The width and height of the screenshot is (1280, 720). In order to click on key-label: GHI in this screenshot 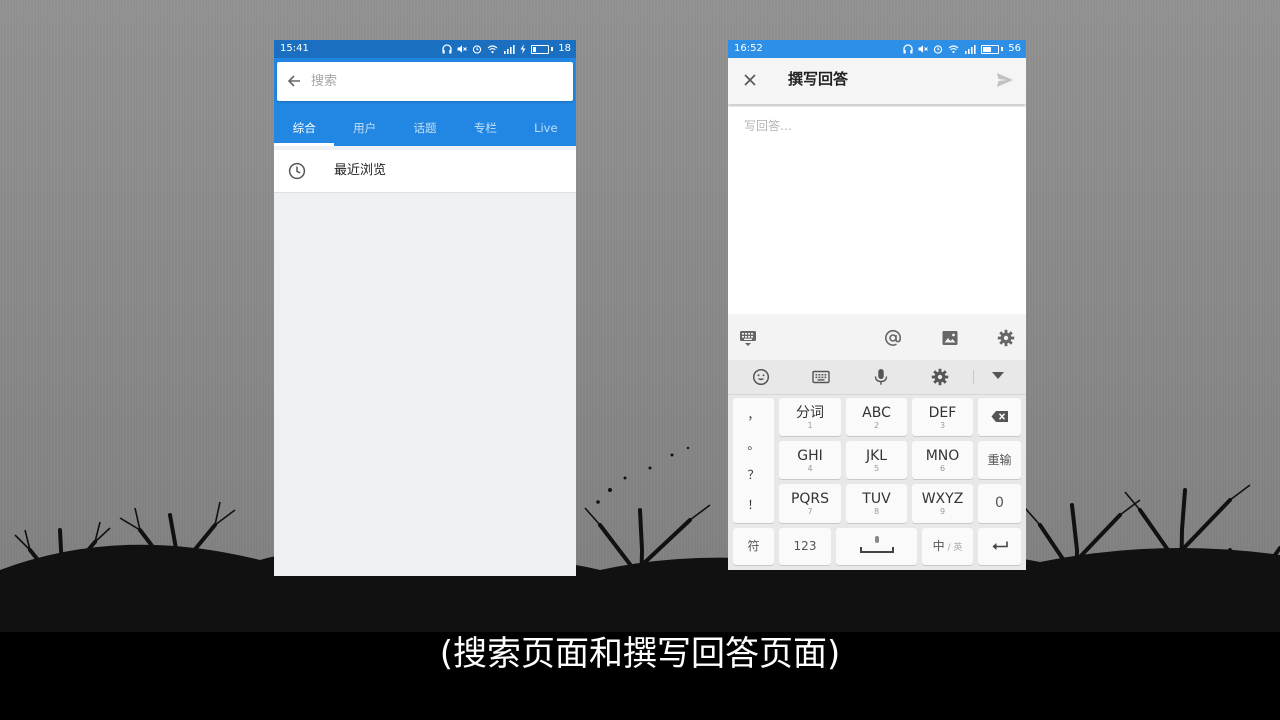, I will do `click(810, 456)`.